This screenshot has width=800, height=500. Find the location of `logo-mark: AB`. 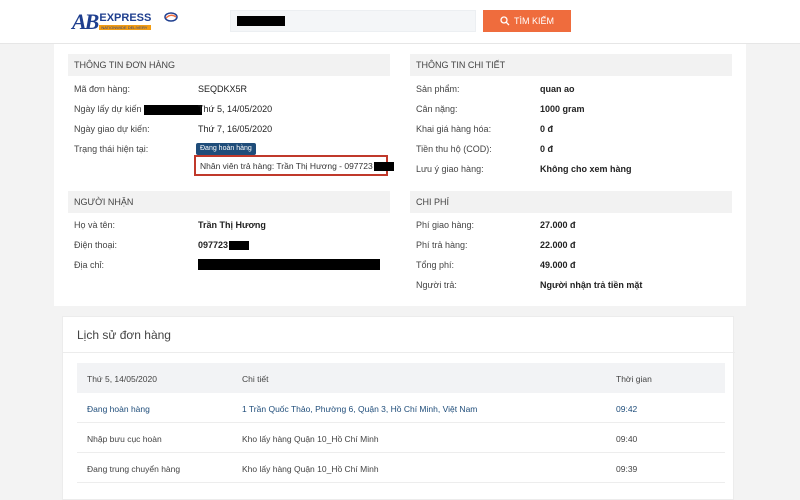

logo-mark: AB is located at coordinates (85, 21).